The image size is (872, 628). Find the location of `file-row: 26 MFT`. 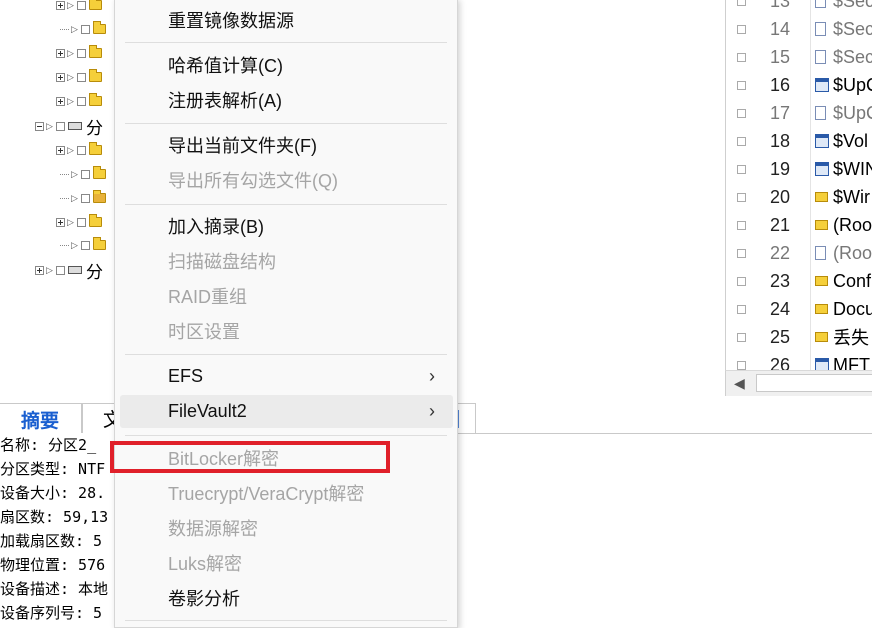

file-row: 26 MFT is located at coordinates (799, 360).